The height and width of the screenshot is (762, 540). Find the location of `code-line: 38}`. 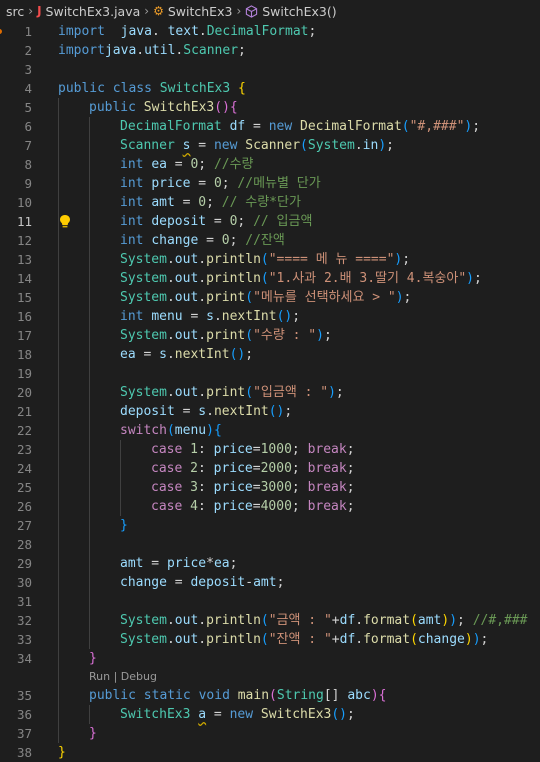

code-line: 38} is located at coordinates (270, 752).